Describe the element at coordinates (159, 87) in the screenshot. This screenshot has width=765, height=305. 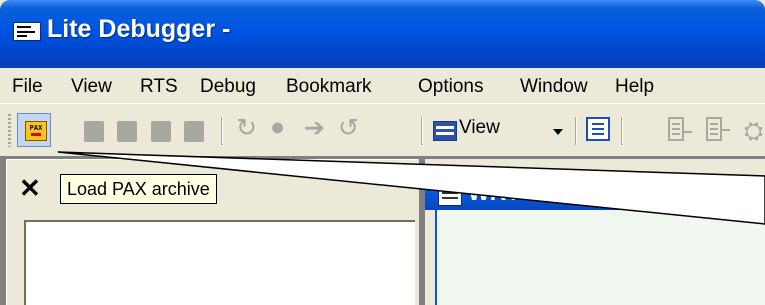
I see `menu-rts: RTS` at that location.